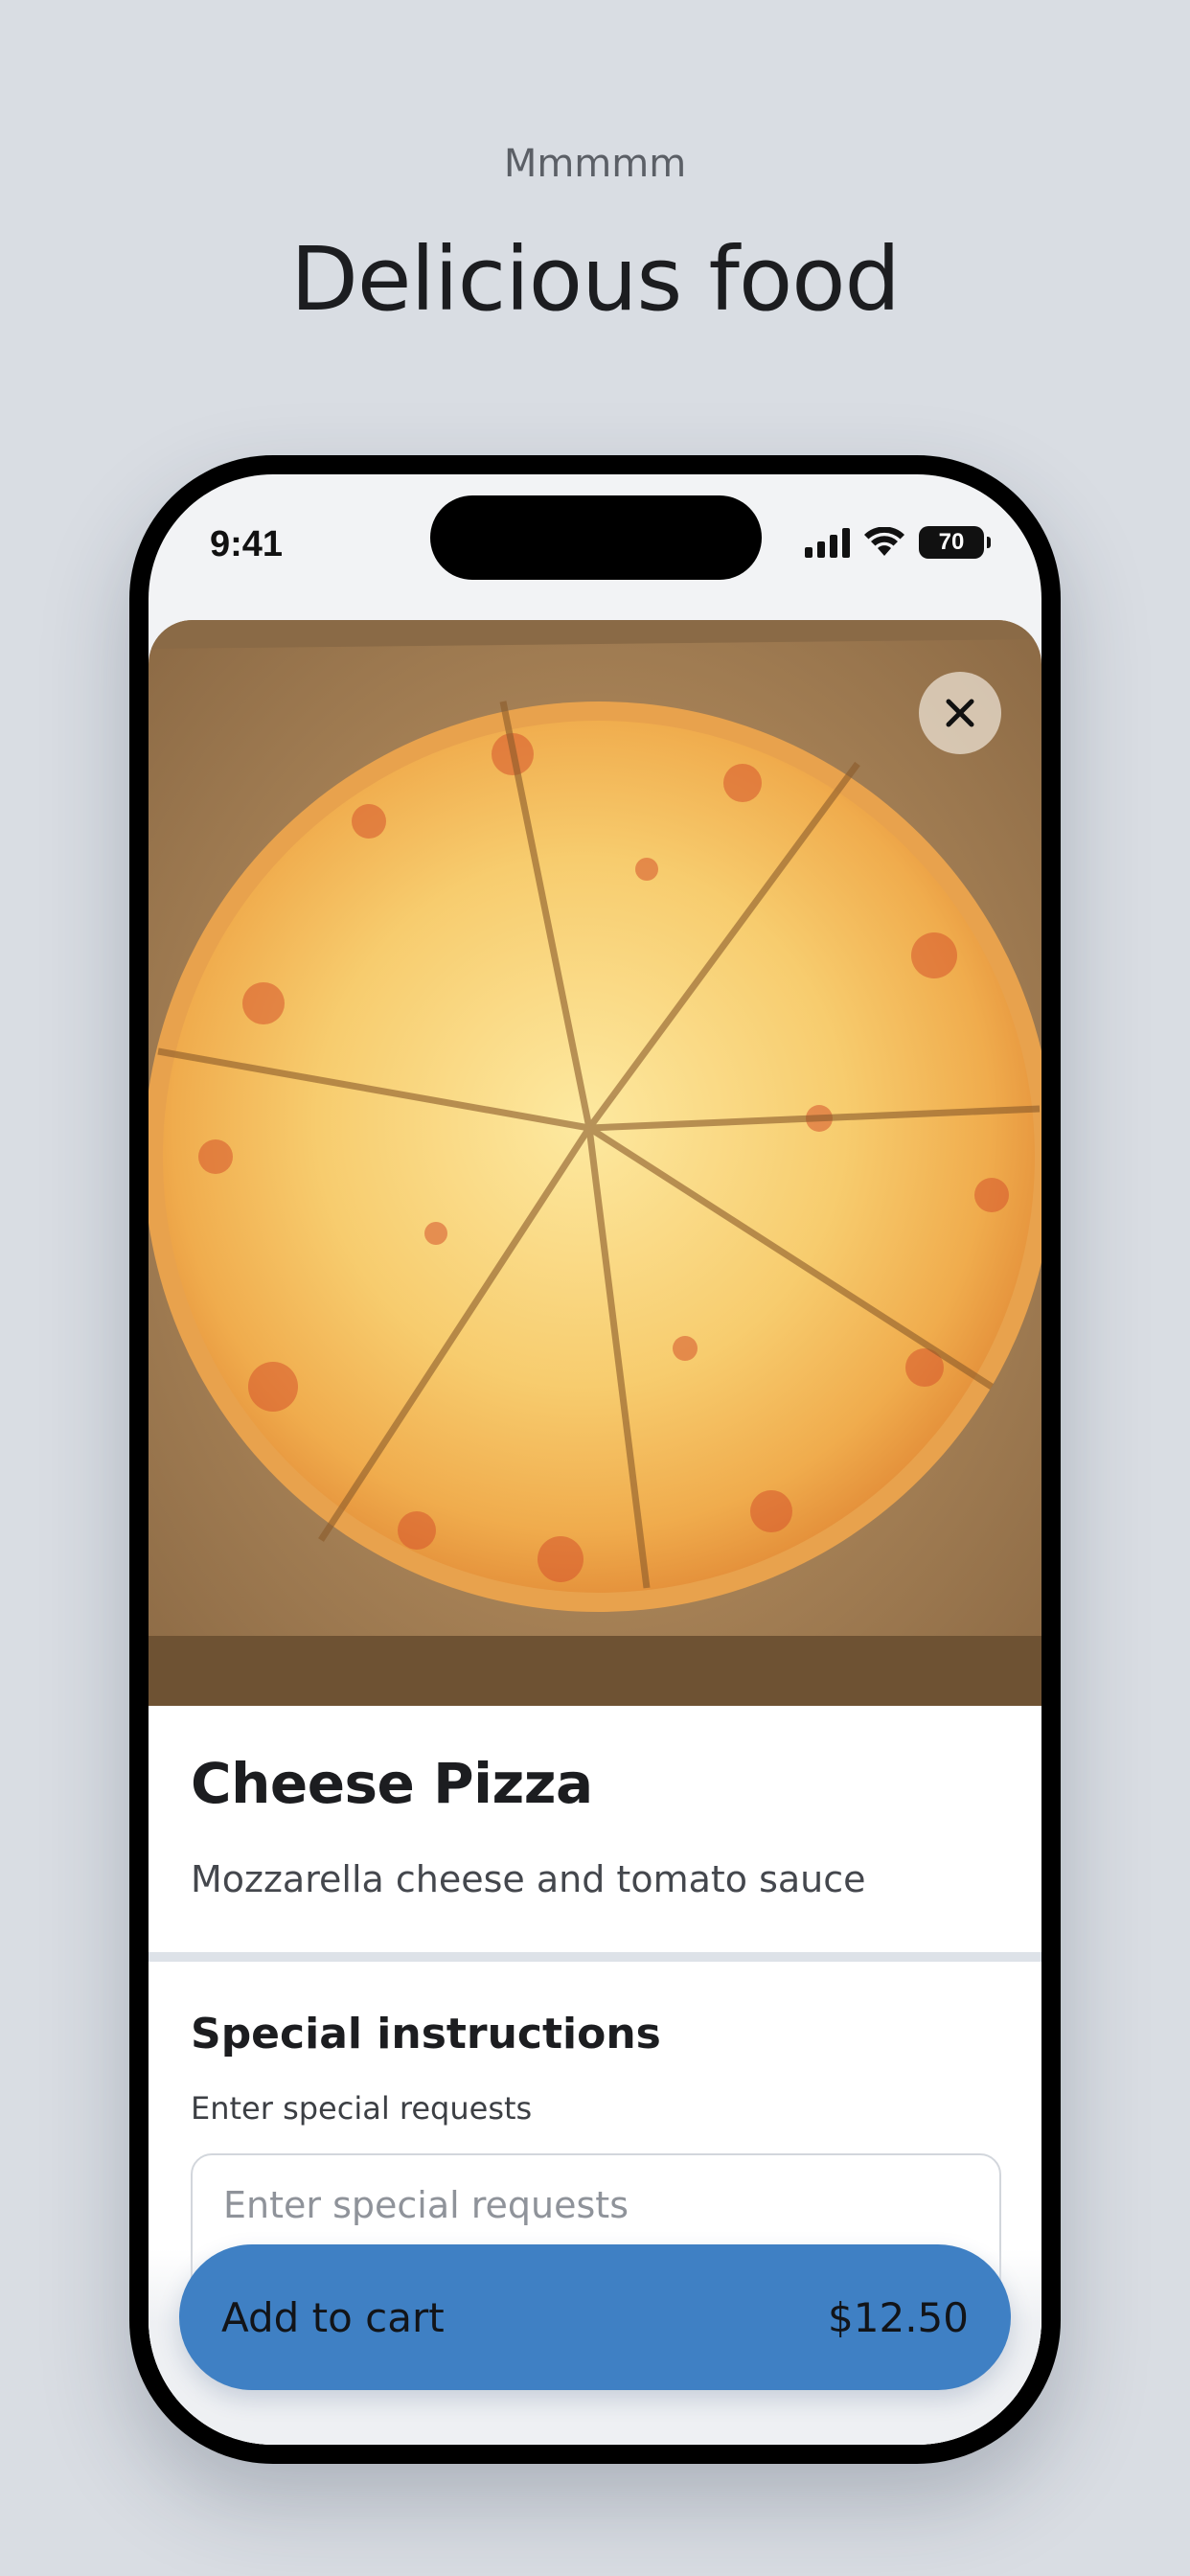 The image size is (1190, 2576). What do you see at coordinates (528, 1879) in the screenshot?
I see `item-description: Mozzarella cheese and tomato sauce` at bounding box center [528, 1879].